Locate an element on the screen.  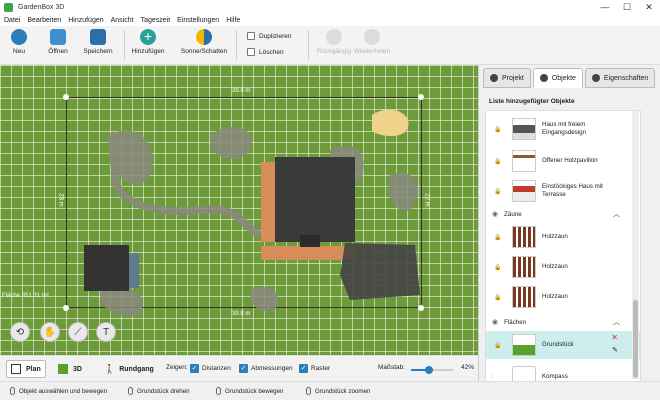
tab-objekte: Objekte is located at coordinates (557, 78).